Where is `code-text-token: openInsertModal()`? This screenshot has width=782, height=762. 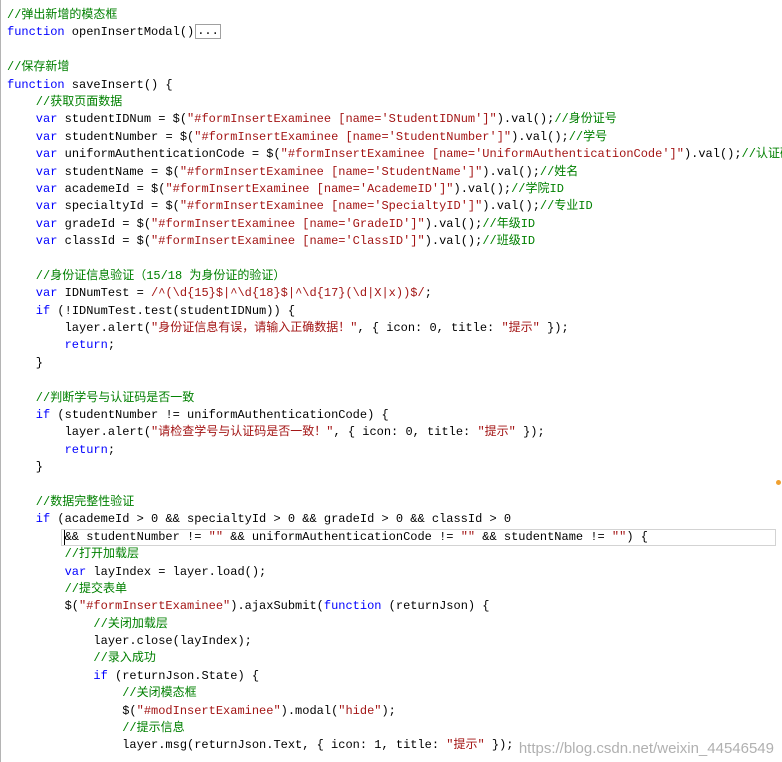
code-text-token: openInsertModal() is located at coordinates (129, 32).